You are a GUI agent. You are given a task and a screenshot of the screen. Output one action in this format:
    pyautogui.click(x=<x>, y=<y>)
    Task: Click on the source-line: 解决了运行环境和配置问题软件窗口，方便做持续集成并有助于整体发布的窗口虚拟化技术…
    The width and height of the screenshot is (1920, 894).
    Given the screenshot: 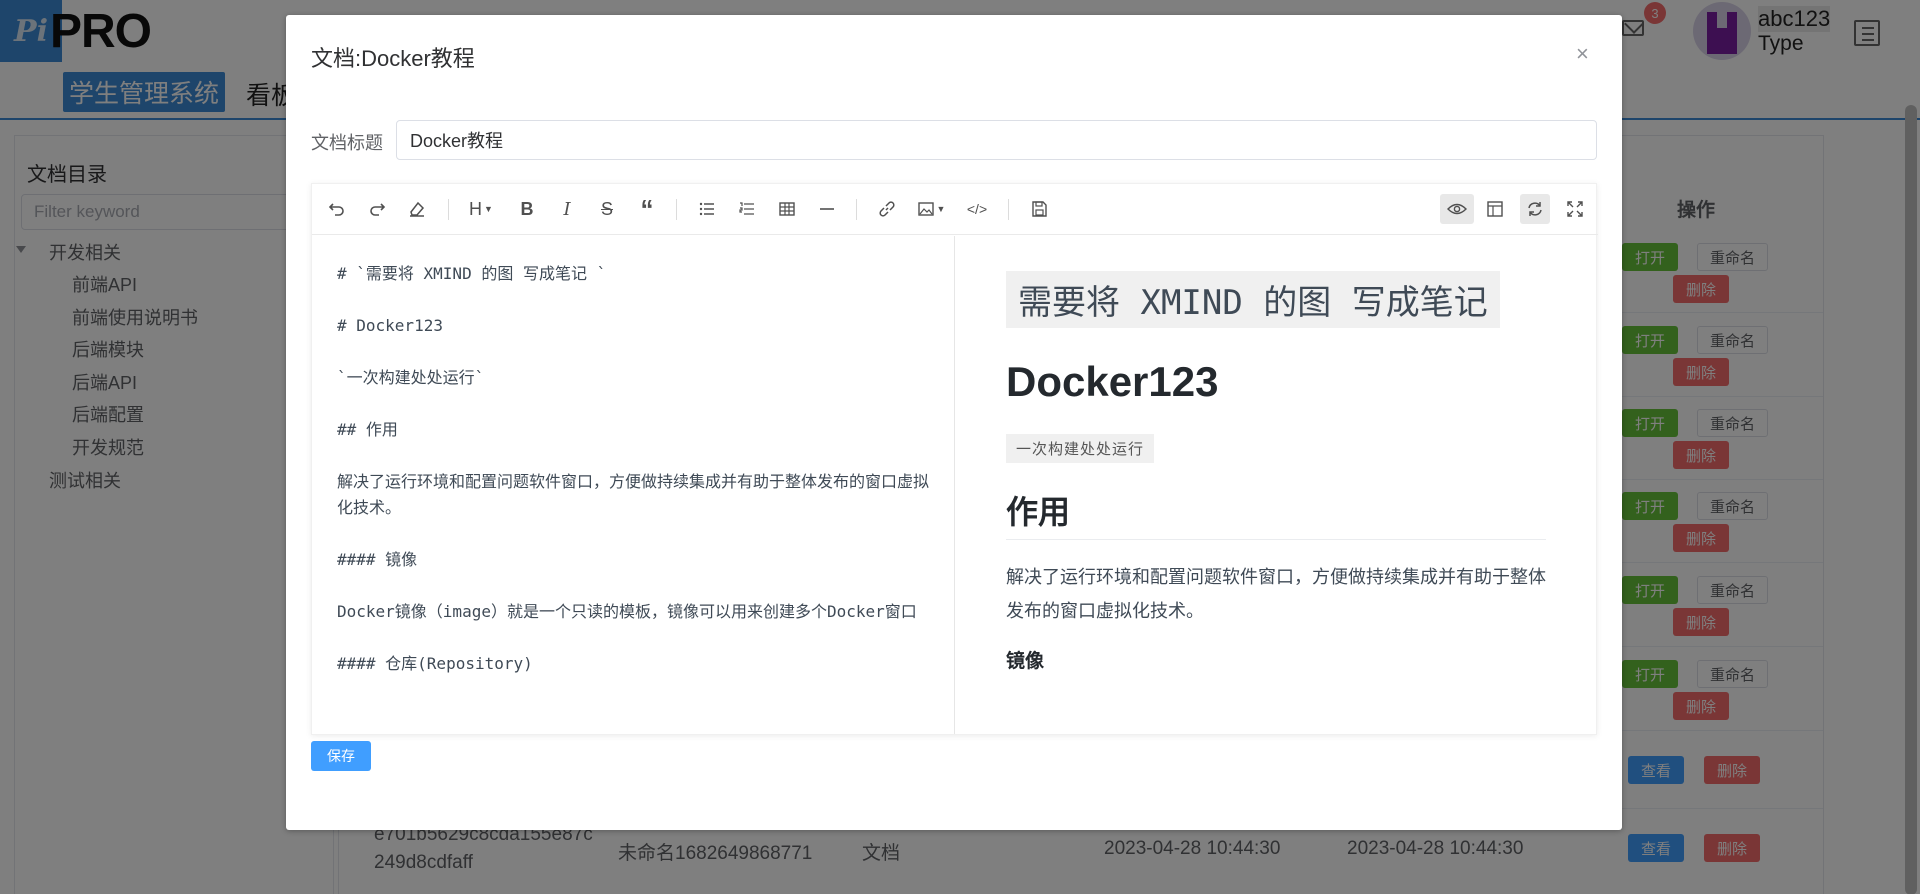 What is the action you would take?
    pyautogui.click(x=633, y=494)
    